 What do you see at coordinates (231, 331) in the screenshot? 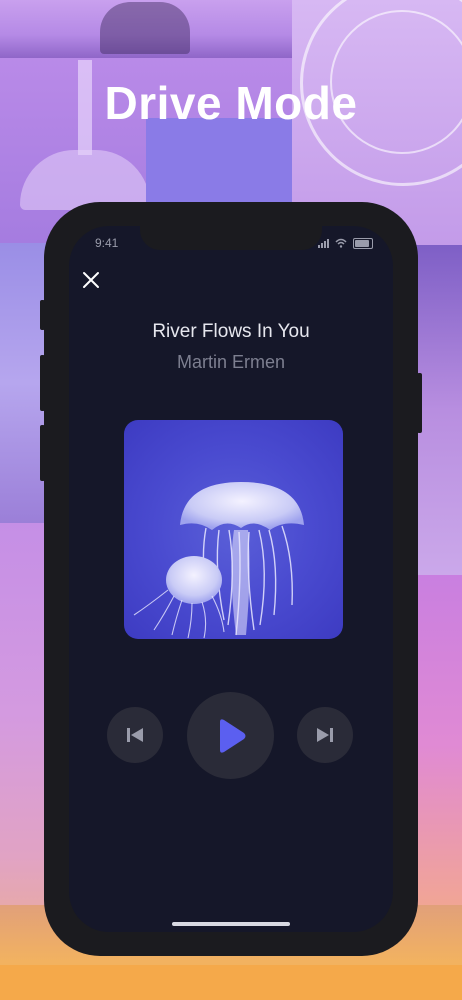
I see `song-title: River Flows In You` at bounding box center [231, 331].